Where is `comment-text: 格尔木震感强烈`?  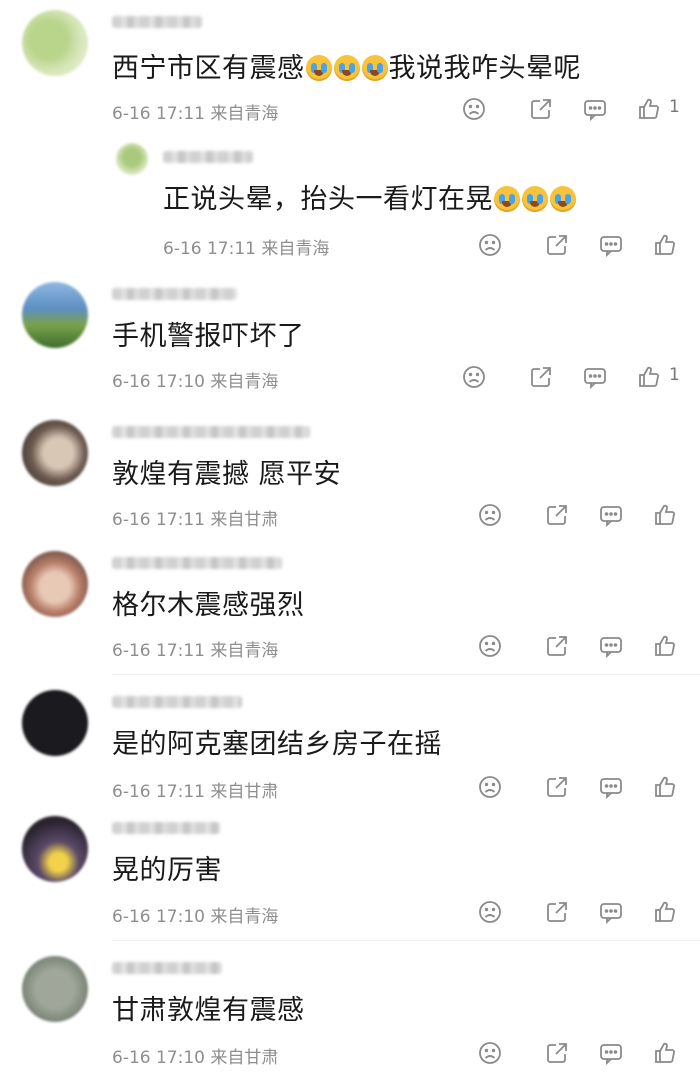 comment-text: 格尔木震感强烈 is located at coordinates (208, 605).